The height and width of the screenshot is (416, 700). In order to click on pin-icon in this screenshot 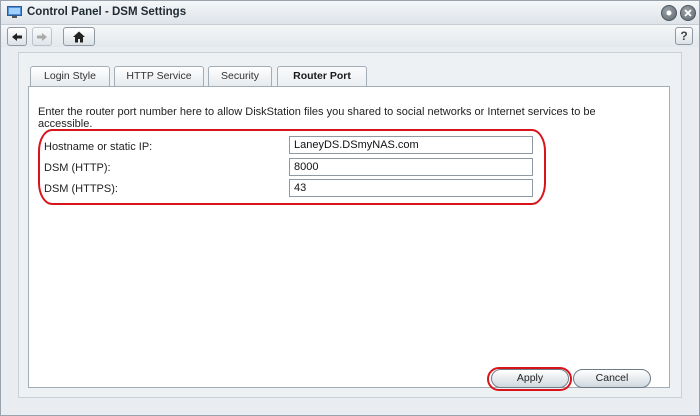, I will do `click(669, 13)`.